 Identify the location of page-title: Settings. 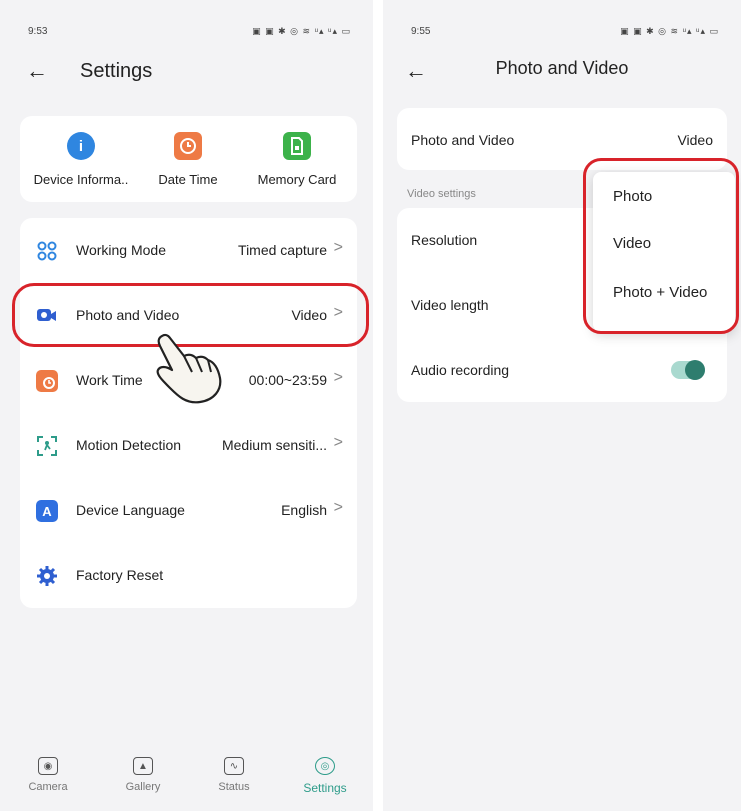
(116, 71).